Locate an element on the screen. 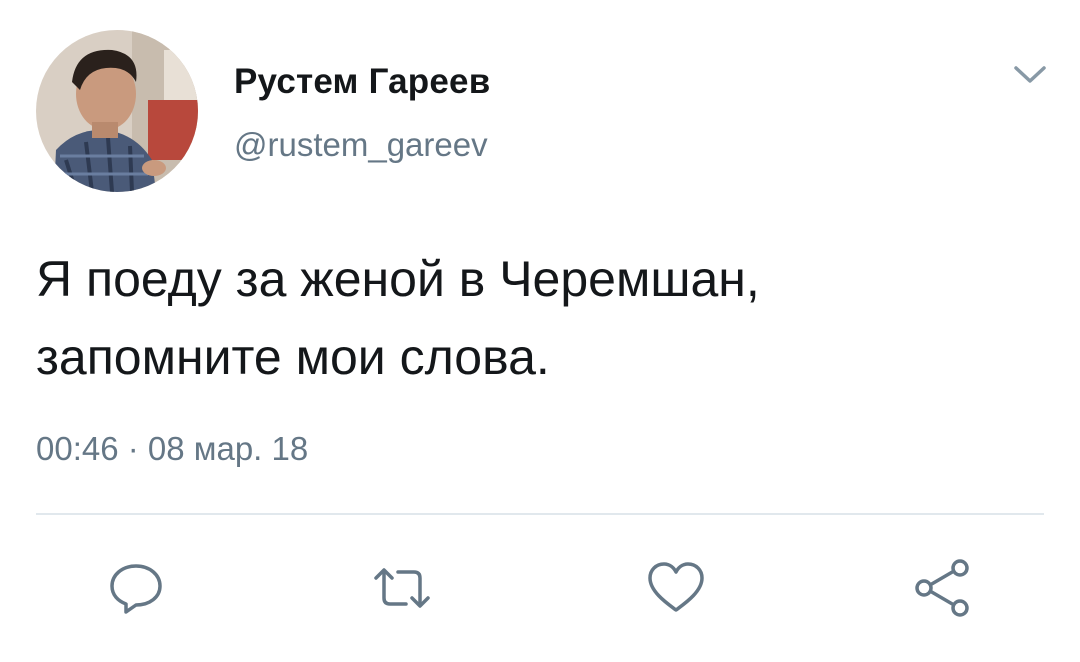  share-icon is located at coordinates (942, 588).